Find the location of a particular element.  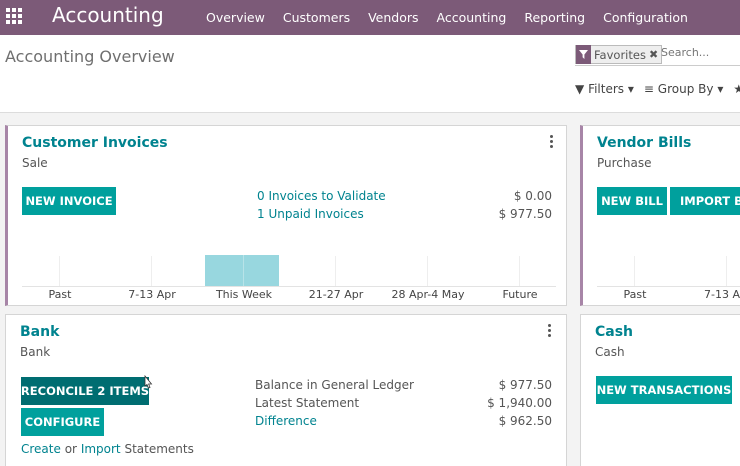

page-title: Accounting Overview is located at coordinates (90, 56).